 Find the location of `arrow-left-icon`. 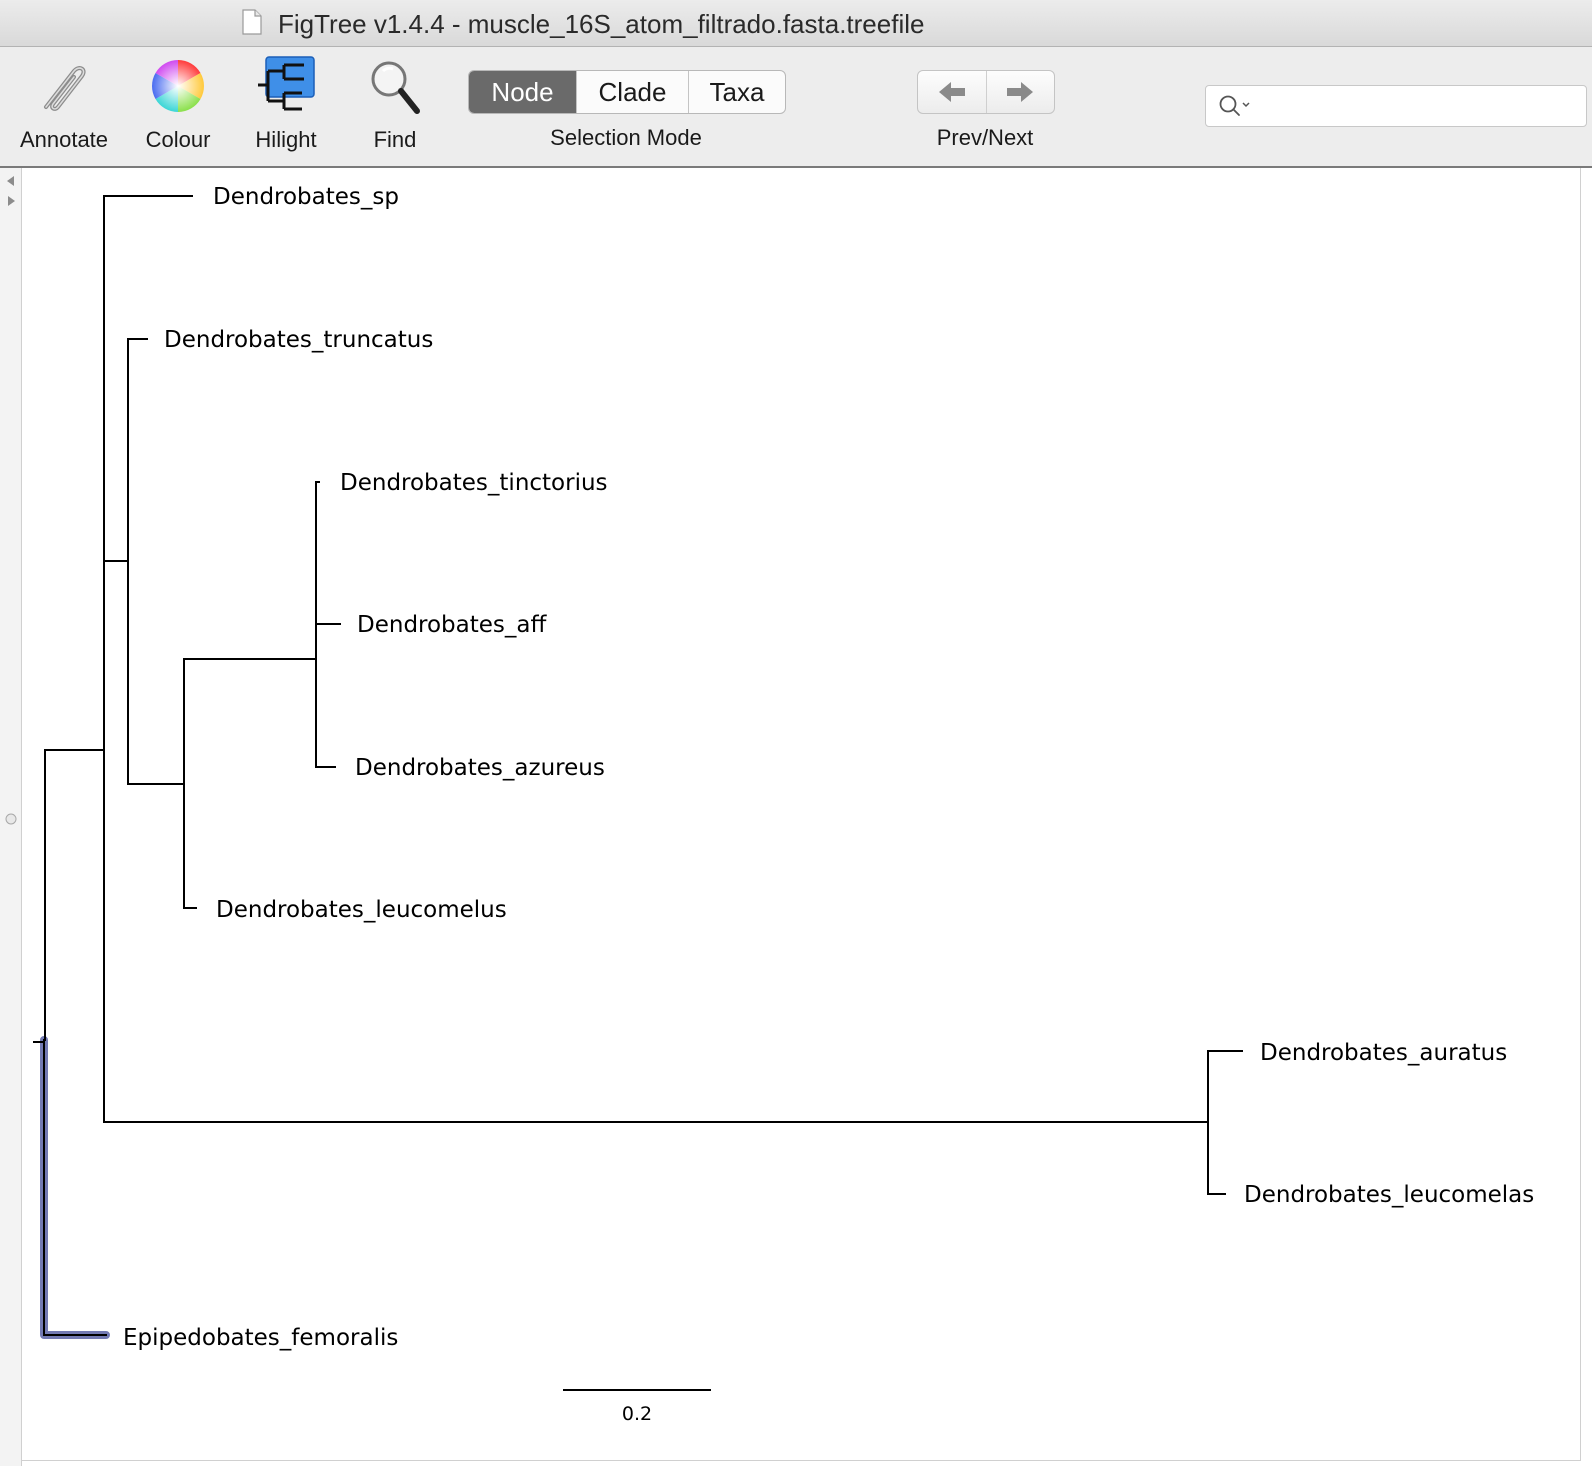

arrow-left-icon is located at coordinates (951, 92).